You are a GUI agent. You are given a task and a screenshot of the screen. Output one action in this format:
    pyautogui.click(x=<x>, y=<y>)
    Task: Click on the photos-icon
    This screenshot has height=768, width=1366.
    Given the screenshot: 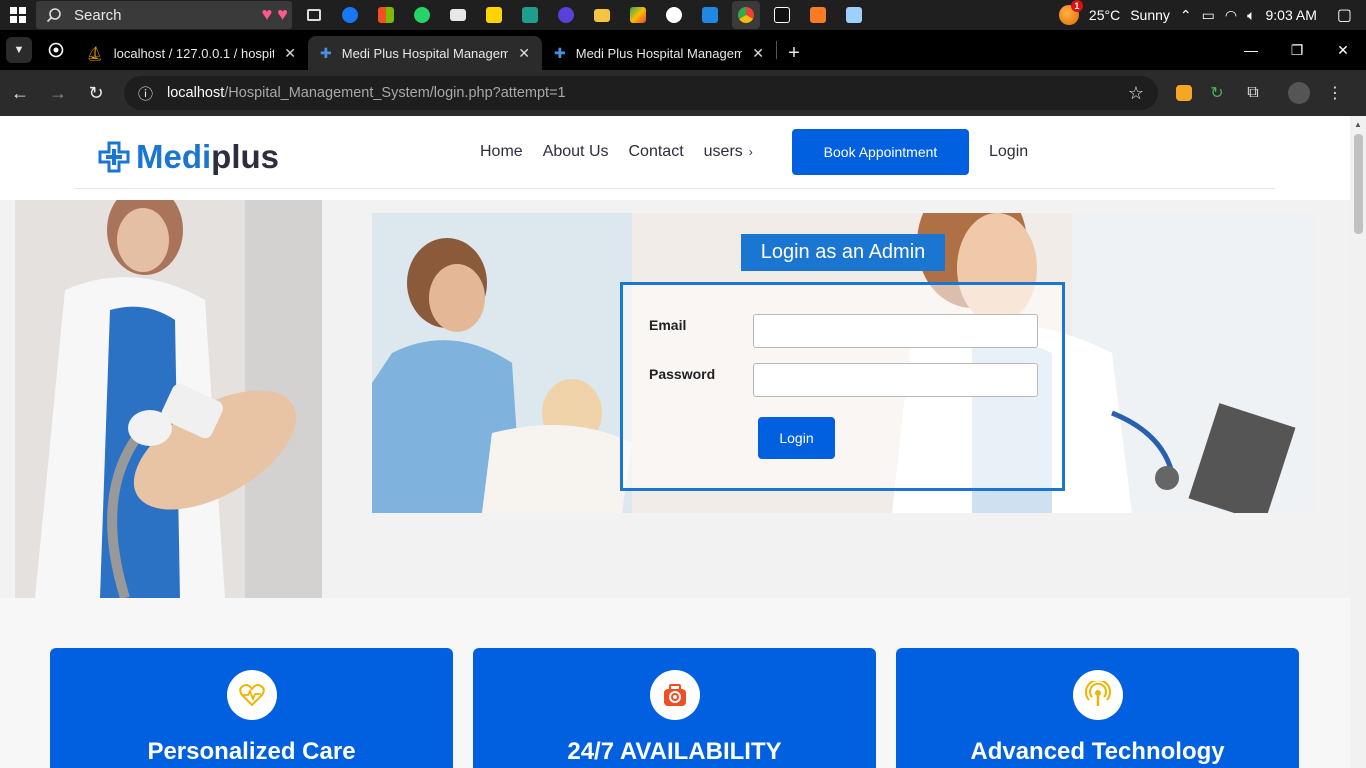 What is the action you would take?
    pyautogui.click(x=638, y=15)
    